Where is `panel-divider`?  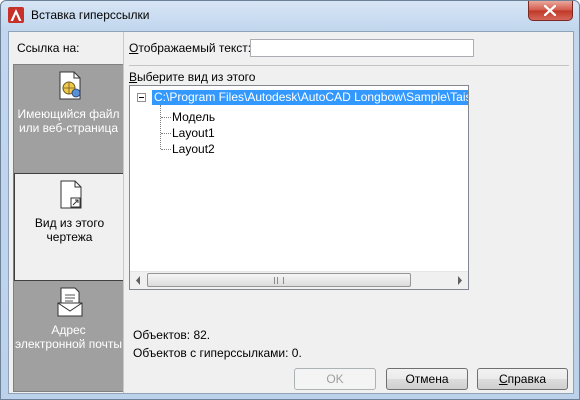
panel-divider is located at coordinates (123, 212).